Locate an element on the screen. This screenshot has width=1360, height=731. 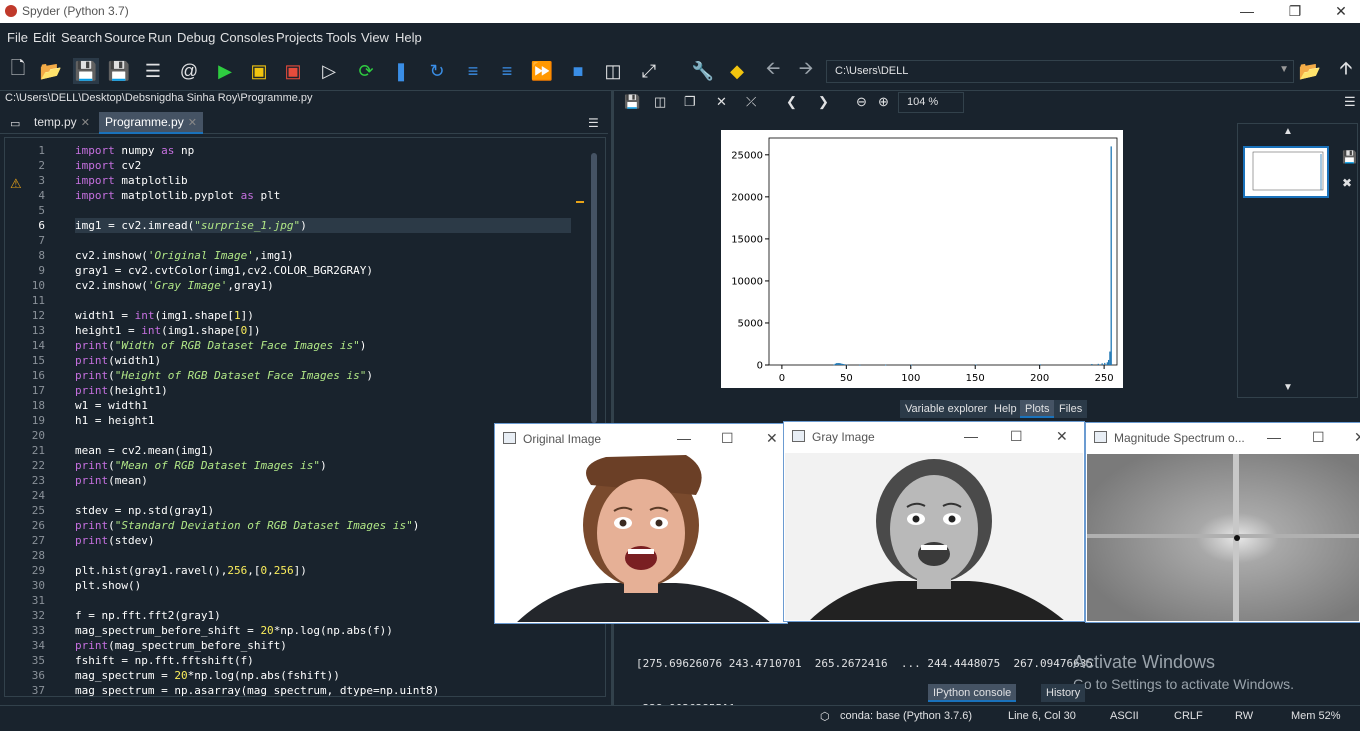
remove-plot-icon: ✕ is located at coordinates (721, 102).